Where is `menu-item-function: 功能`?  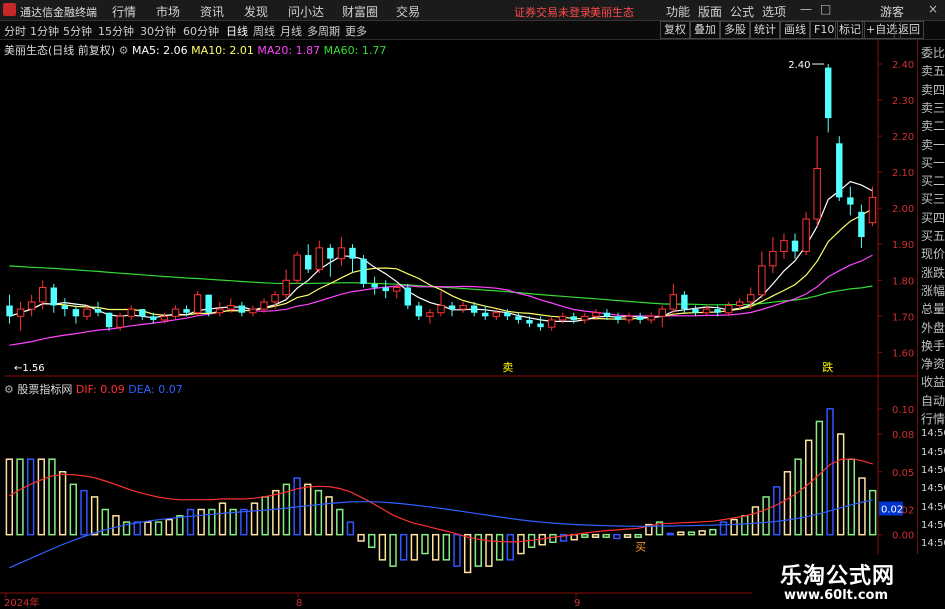
menu-item-function: 功能 is located at coordinates (678, 11).